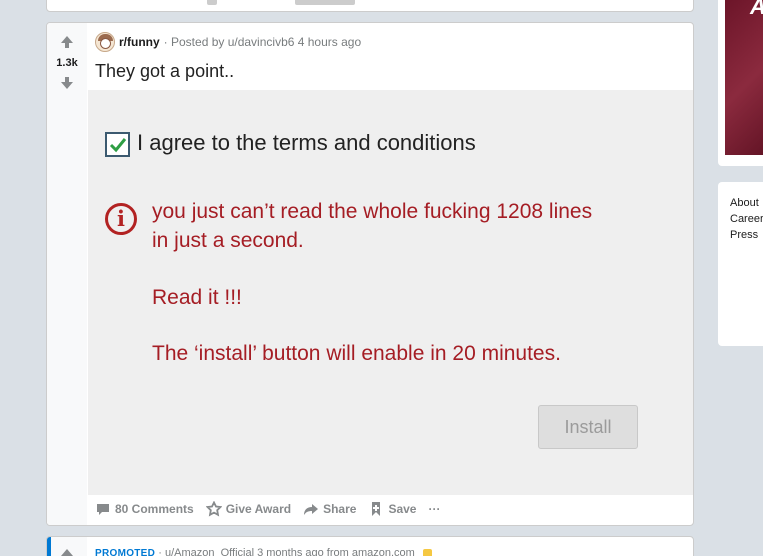 The height and width of the screenshot is (556, 763). I want to click on warning-line: in just a second., so click(228, 240).